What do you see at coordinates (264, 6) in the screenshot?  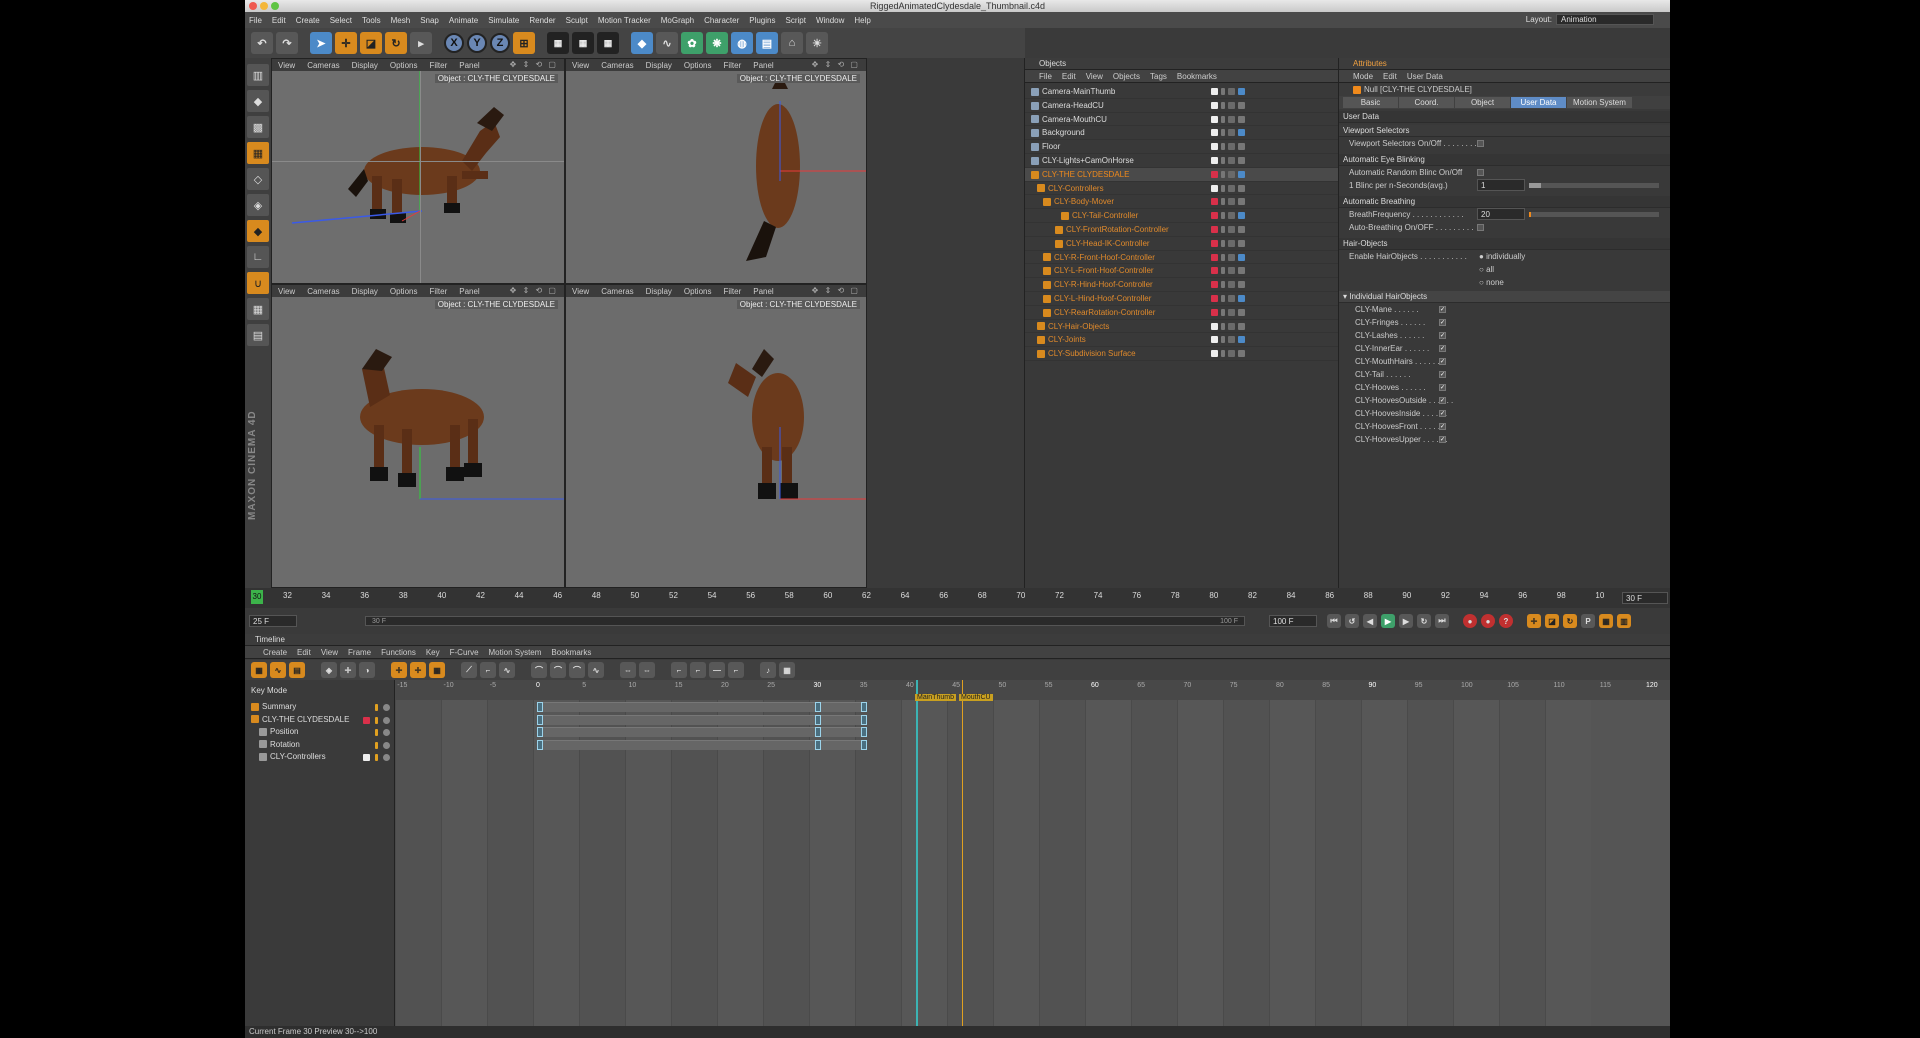 I see `minimize-window-button` at bounding box center [264, 6].